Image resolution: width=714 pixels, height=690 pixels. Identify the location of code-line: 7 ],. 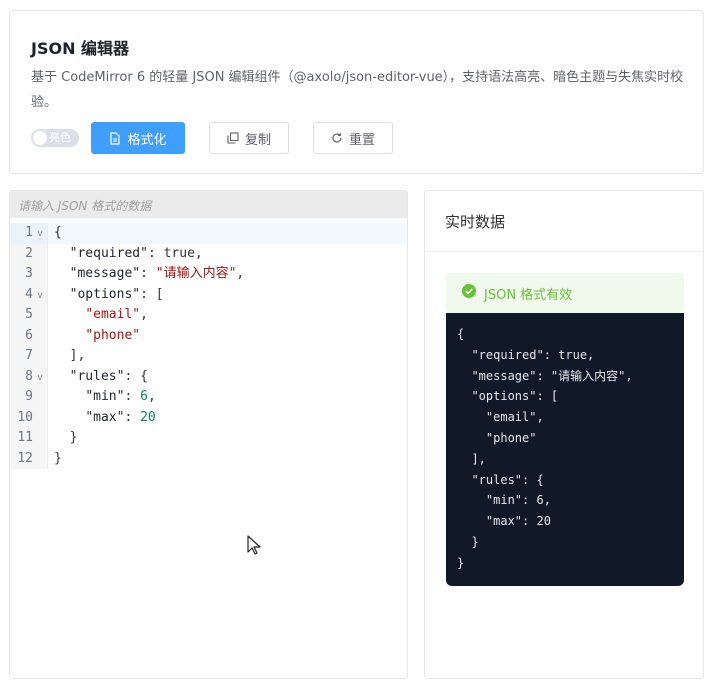
(208, 356).